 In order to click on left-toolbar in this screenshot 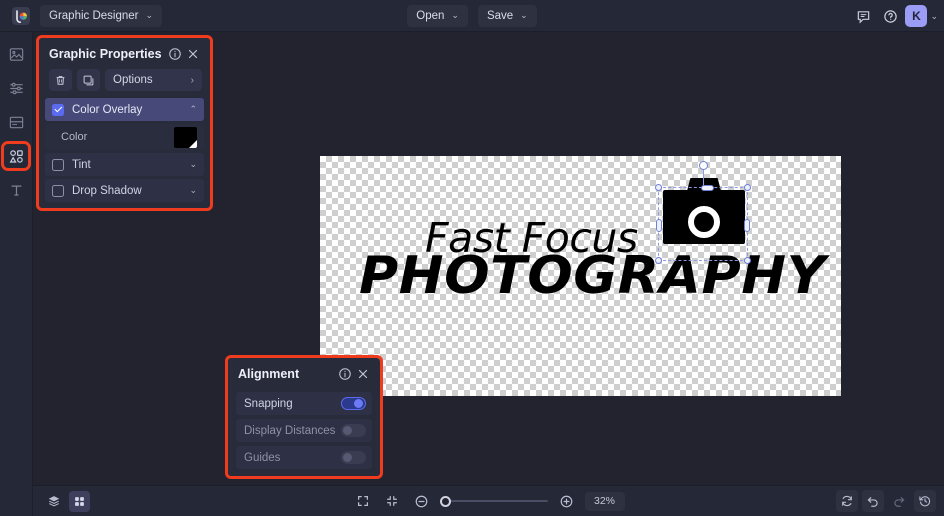, I will do `click(16, 274)`.